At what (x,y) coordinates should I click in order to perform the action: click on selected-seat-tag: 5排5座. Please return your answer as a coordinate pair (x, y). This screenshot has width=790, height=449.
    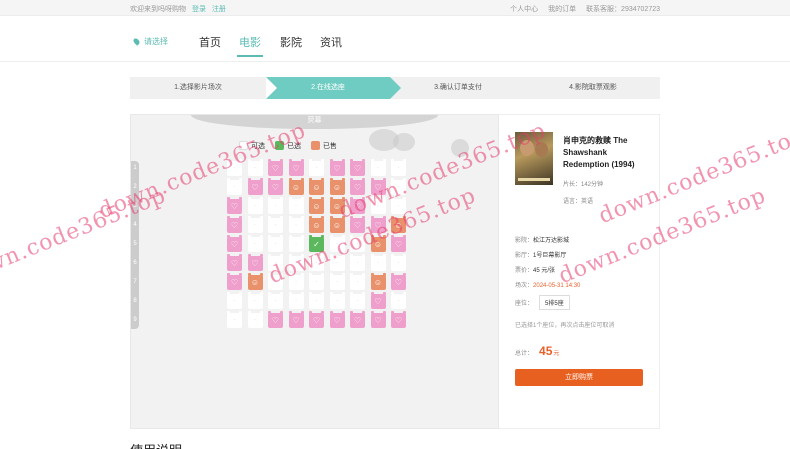
    Looking at the image, I should click on (554, 302).